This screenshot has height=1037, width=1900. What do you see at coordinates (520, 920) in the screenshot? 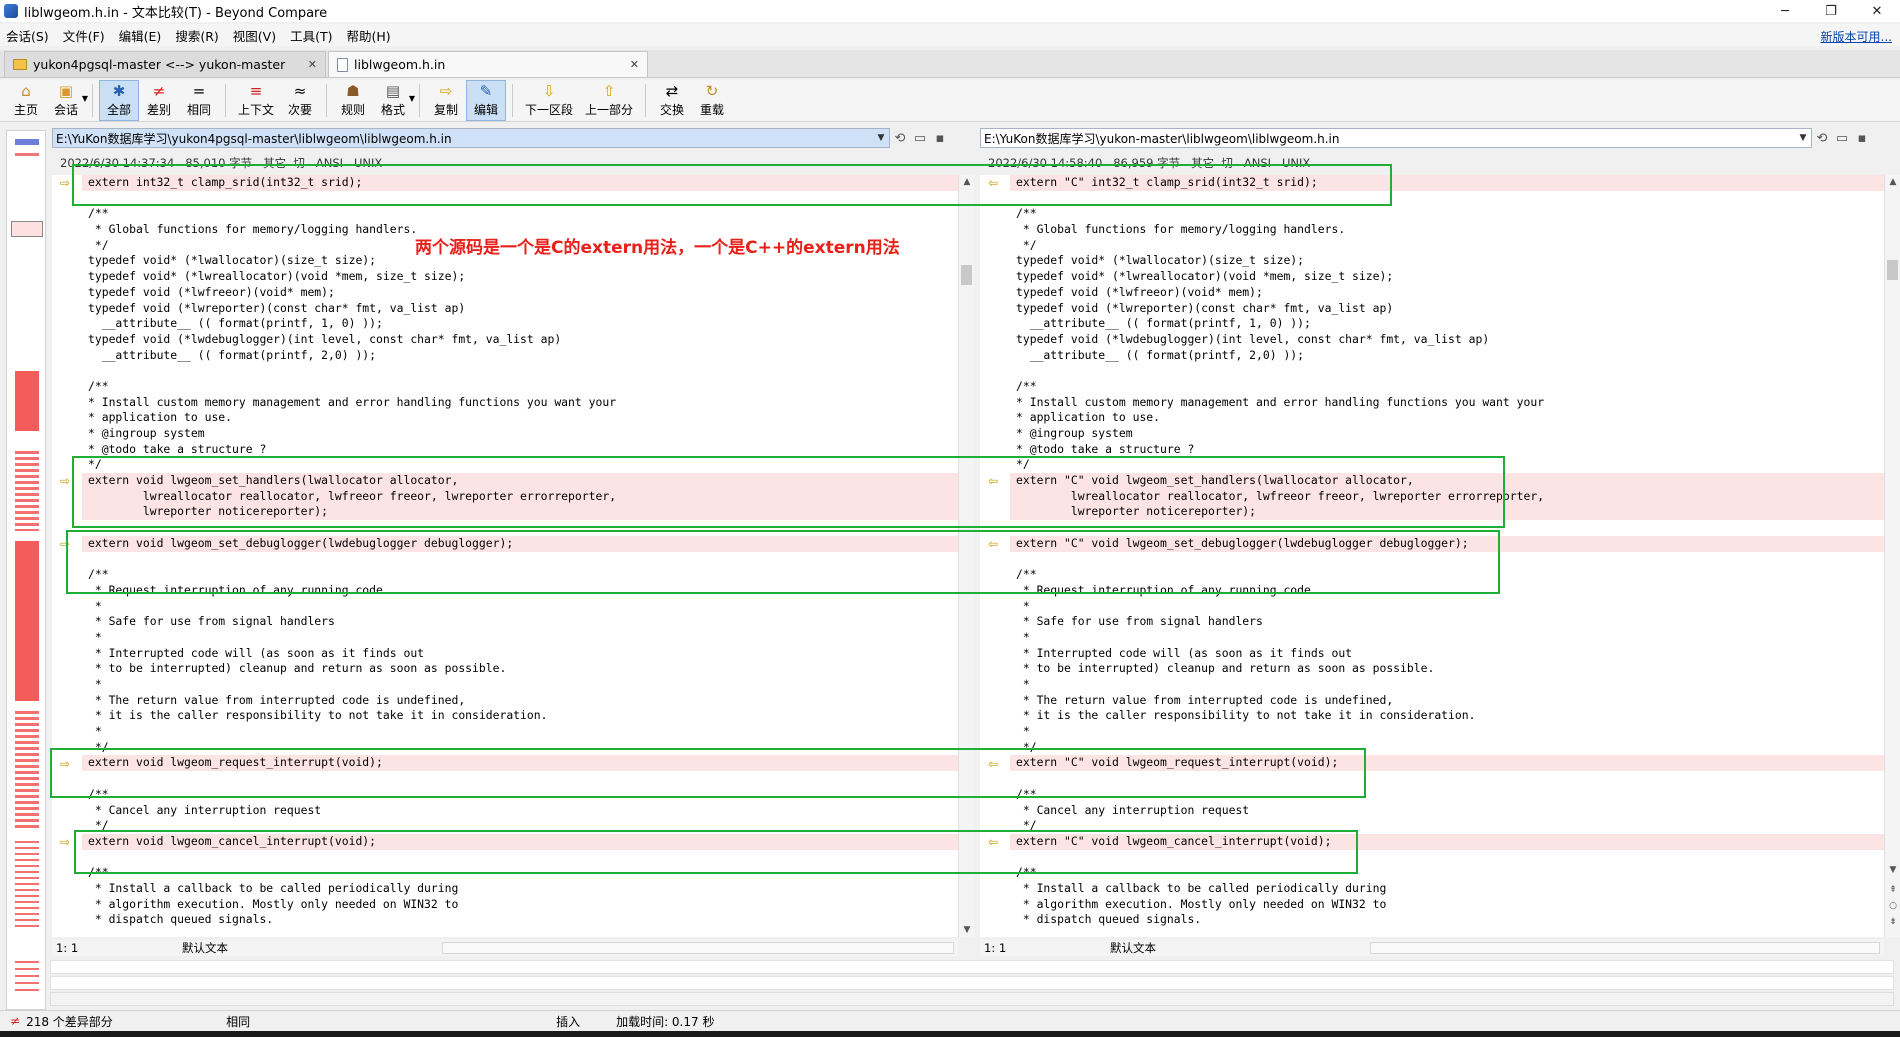
I see `code-line: * dispatch queued signals.` at bounding box center [520, 920].